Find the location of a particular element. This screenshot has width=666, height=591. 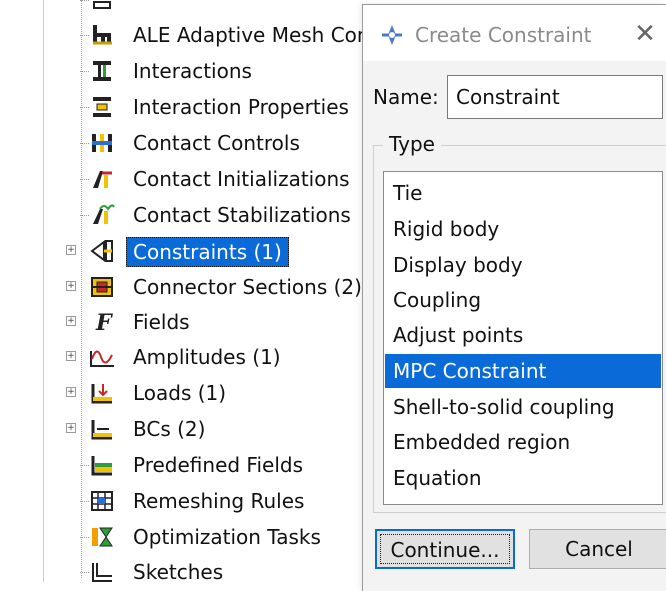

type-option-adjust-points: Adjust points is located at coordinates (523, 335).